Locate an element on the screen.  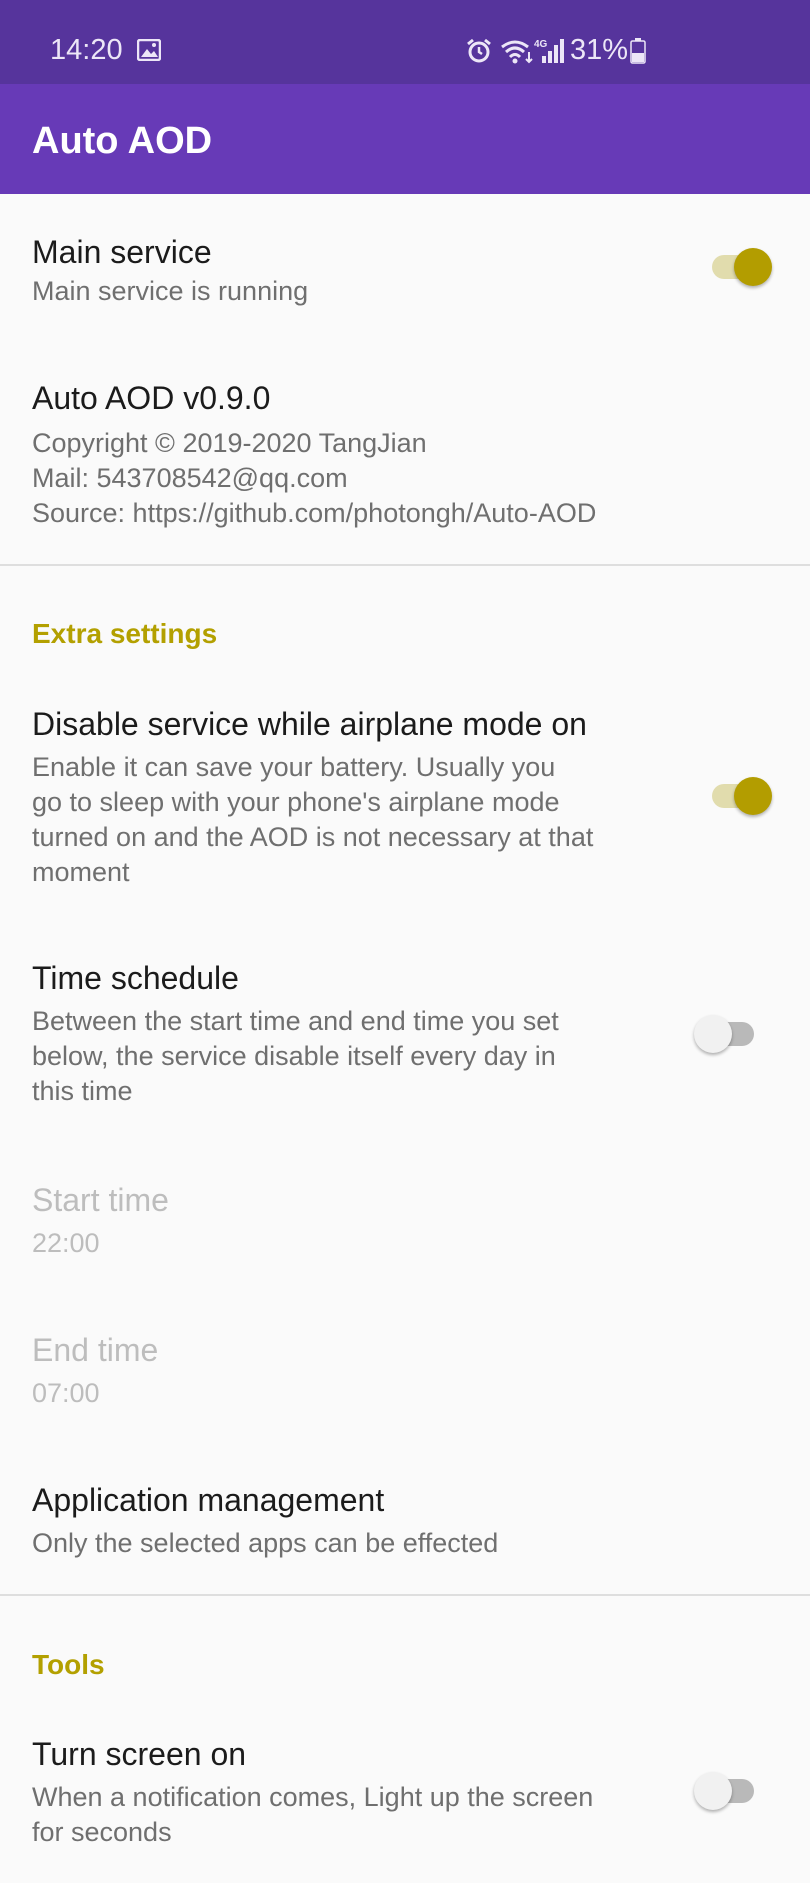
pref-summary: Main service is running is located at coordinates (170, 291).